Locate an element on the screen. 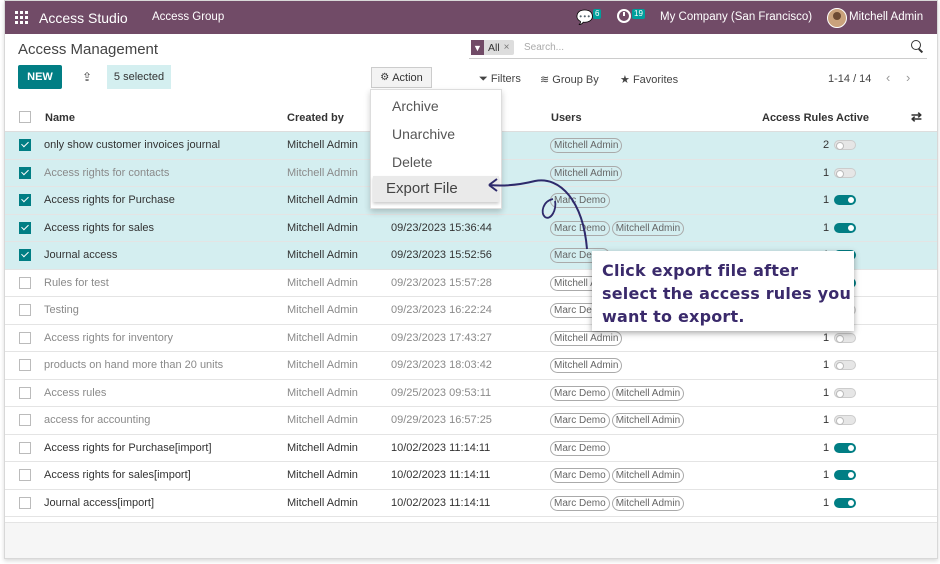 The width and height of the screenshot is (940, 564). chevron-right-icon: › is located at coordinates (908, 77).